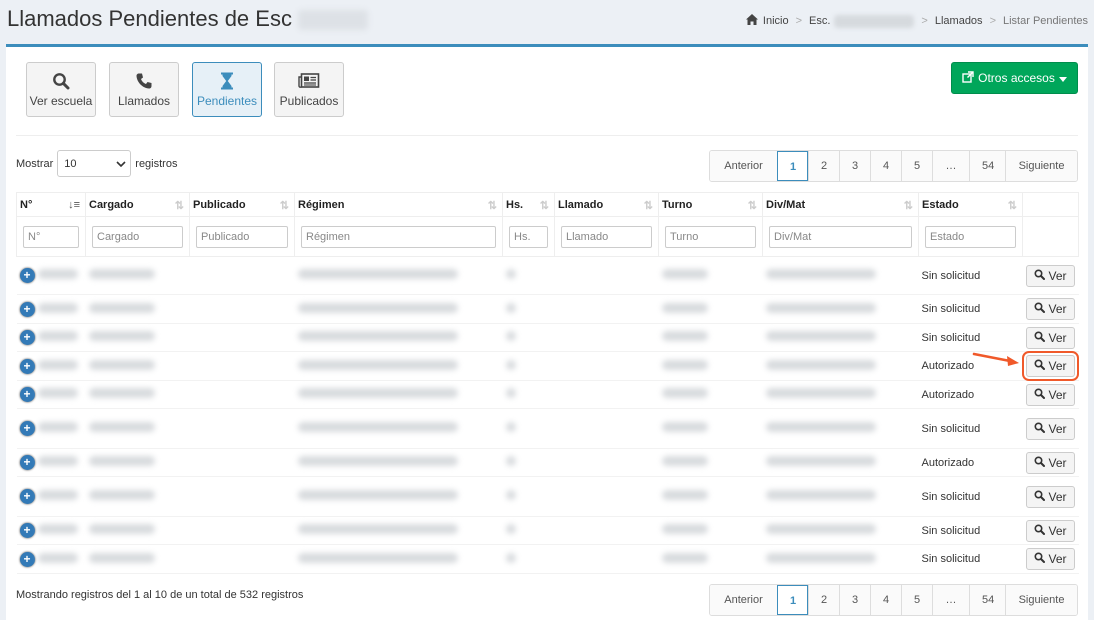 This screenshot has height=620, width=1094. Describe the element at coordinates (819, 21) in the screenshot. I see `breadcrumb-school: Esc.` at that location.